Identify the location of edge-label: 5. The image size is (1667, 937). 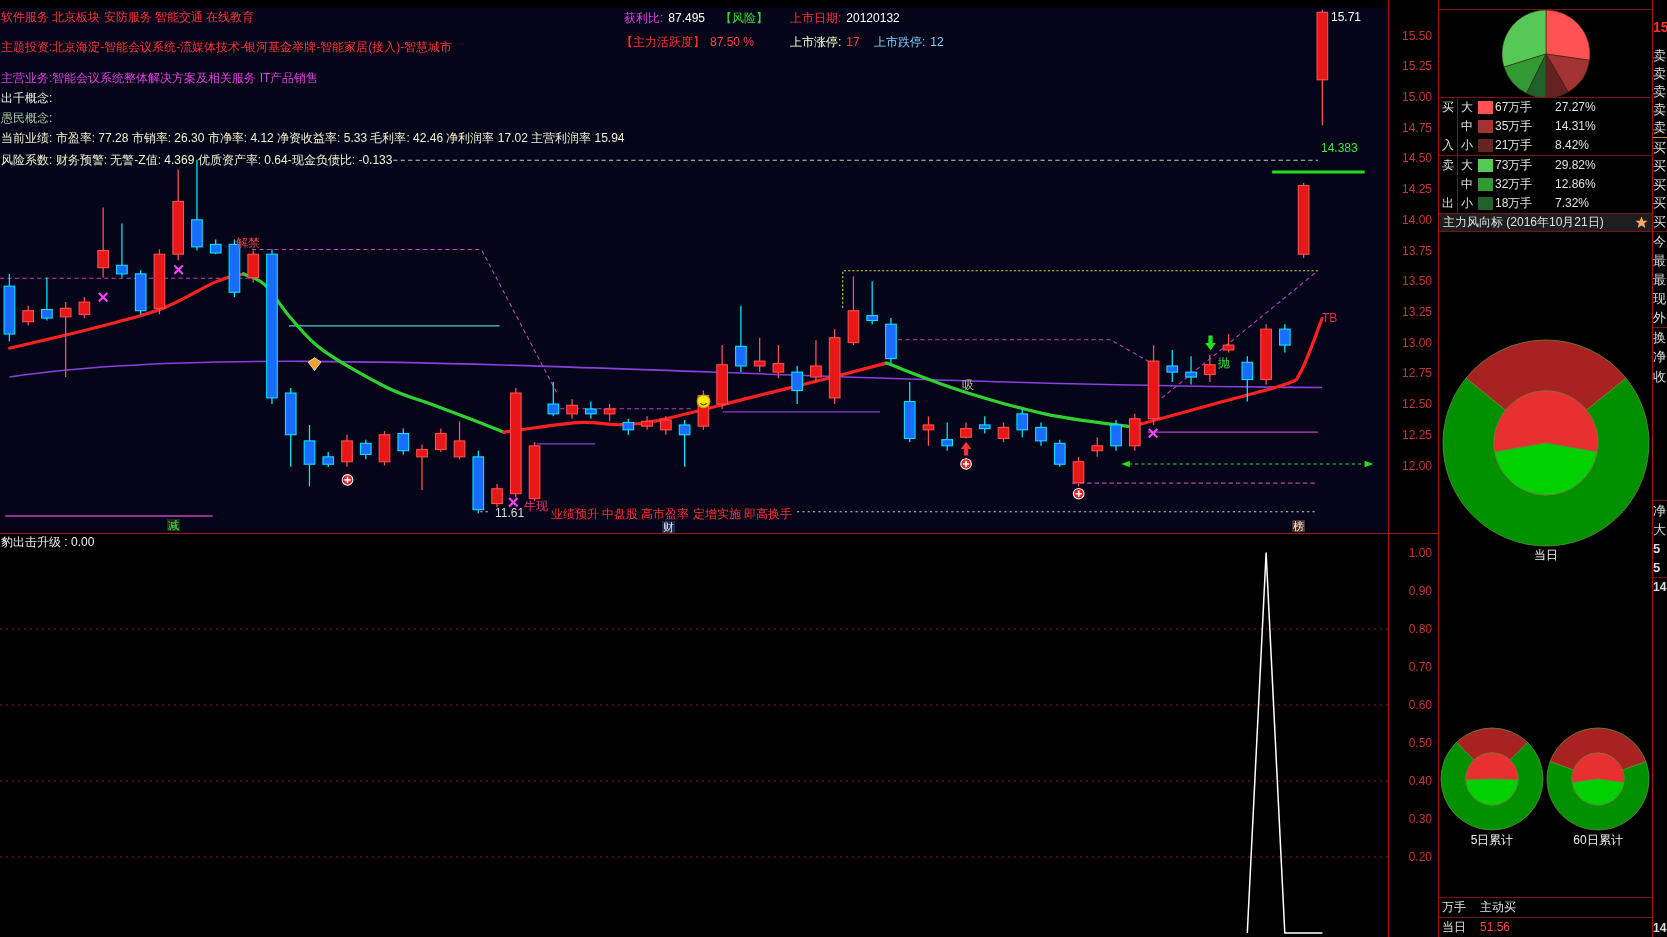
(1657, 567).